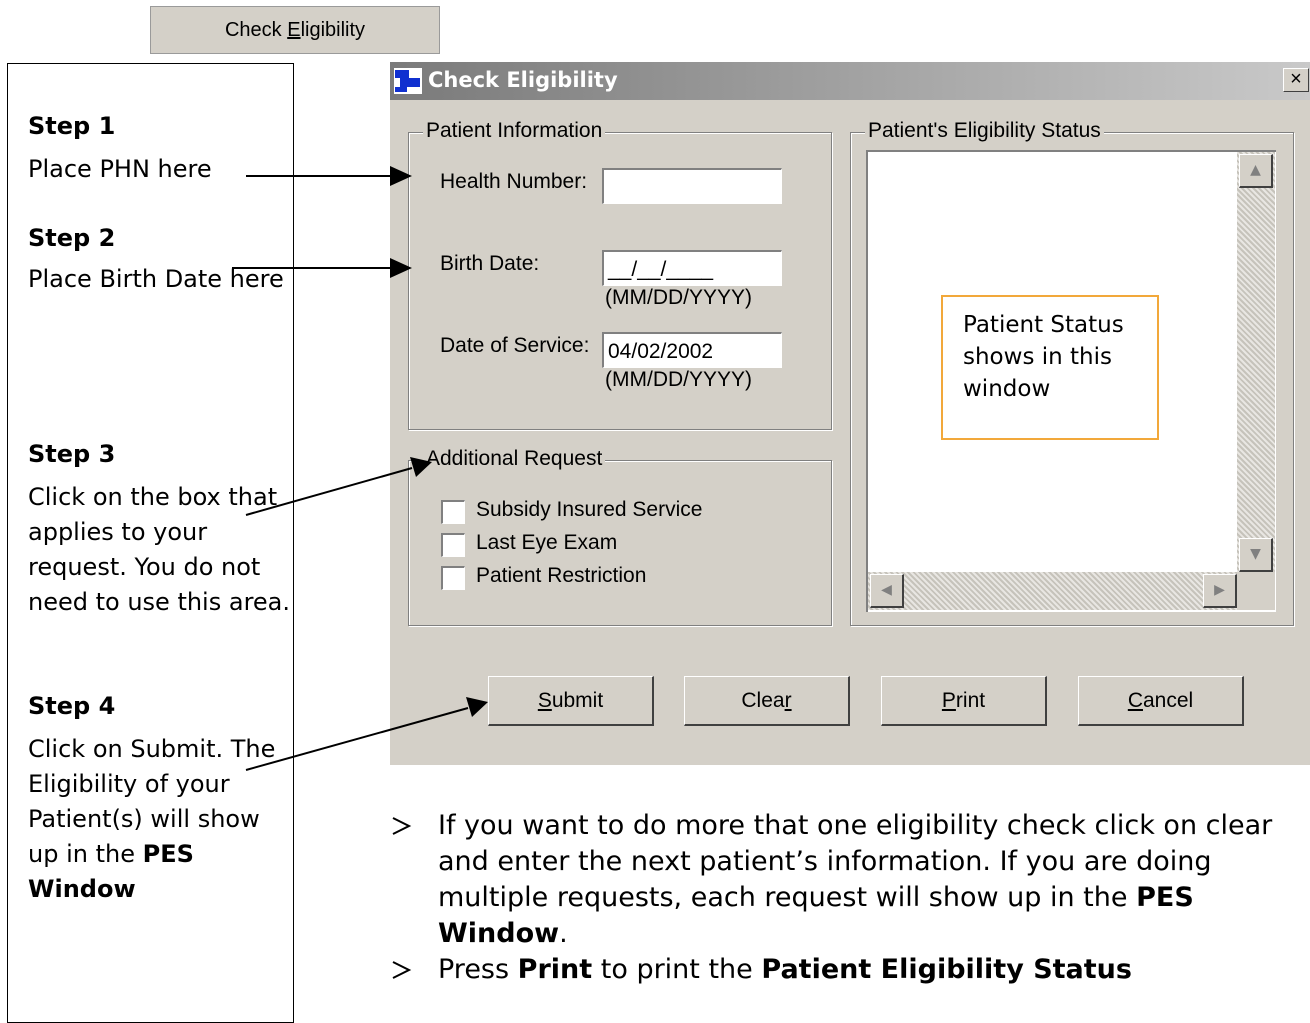 The image size is (1310, 1023). What do you see at coordinates (1050, 367) in the screenshot?
I see `status-note-callout: Patient Status shows in this window` at bounding box center [1050, 367].